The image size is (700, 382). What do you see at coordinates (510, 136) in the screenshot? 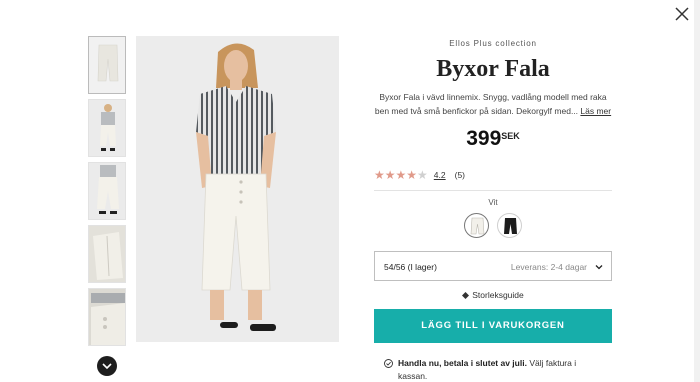
I see `price-currency: SEK` at bounding box center [510, 136].